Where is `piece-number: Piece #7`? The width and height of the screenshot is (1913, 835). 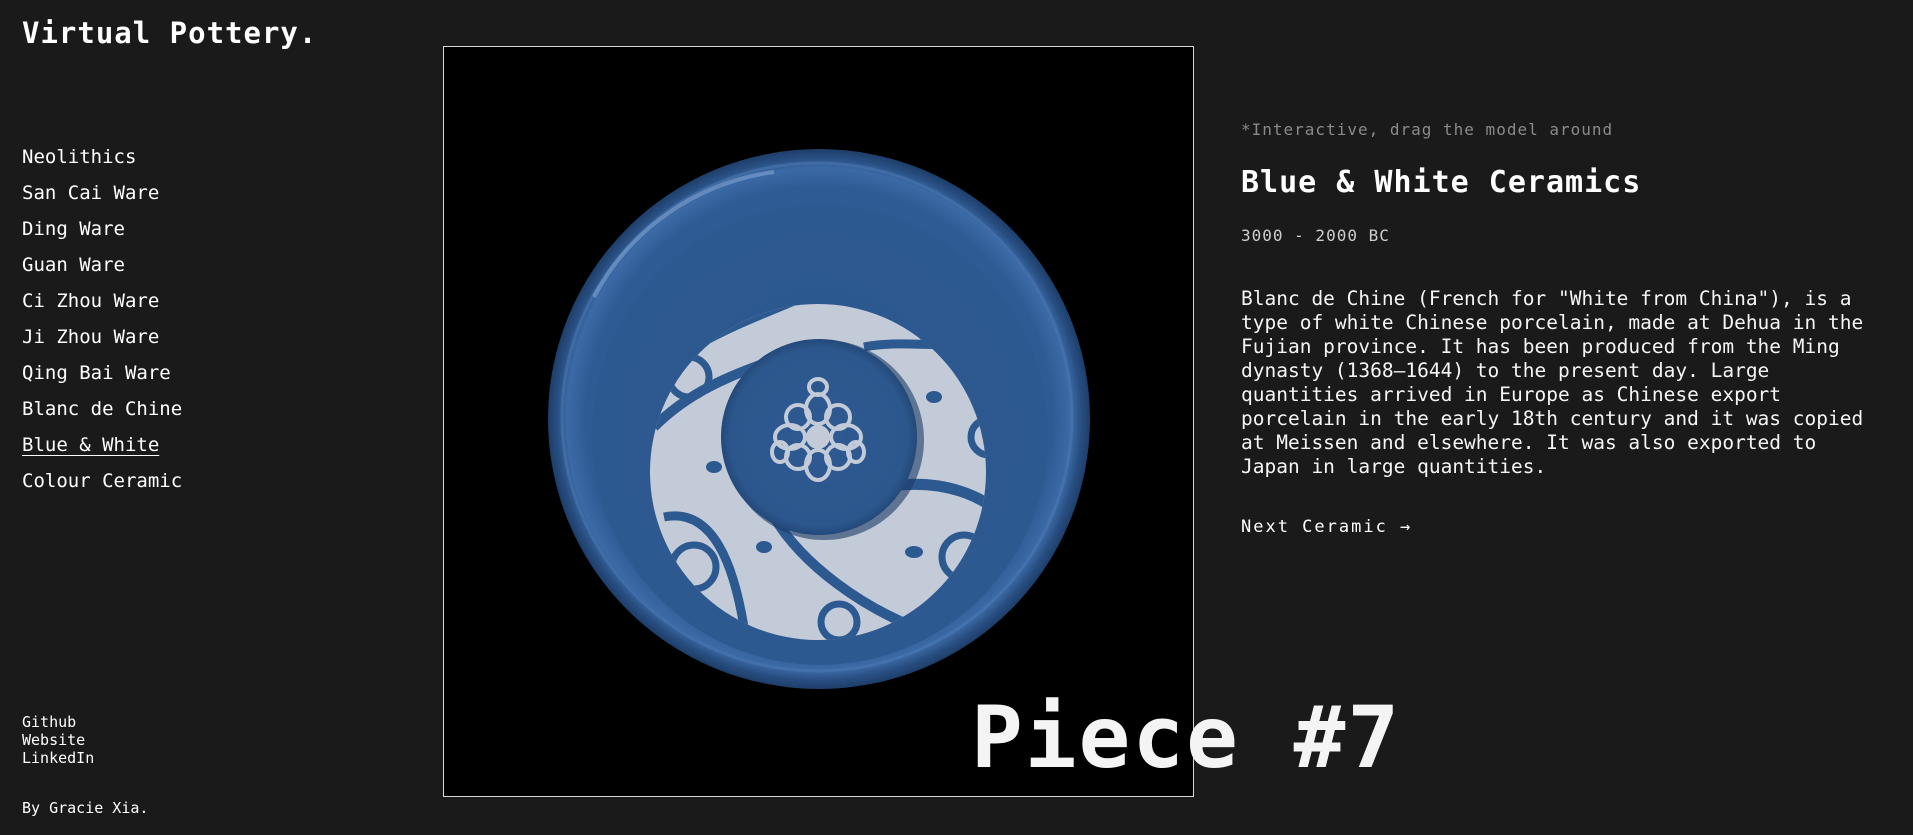
piece-number: Piece #7 is located at coordinates (1186, 738).